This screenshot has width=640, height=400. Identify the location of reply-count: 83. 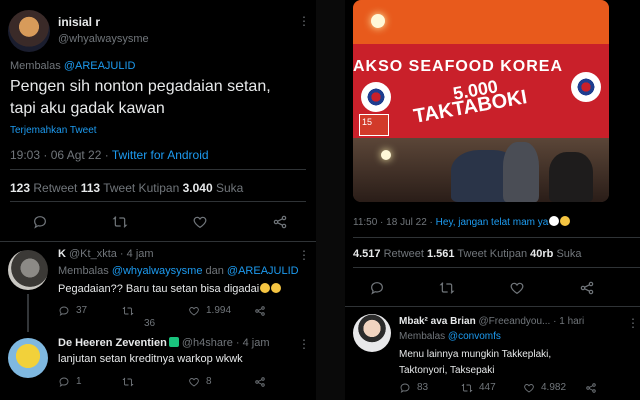
(423, 387).